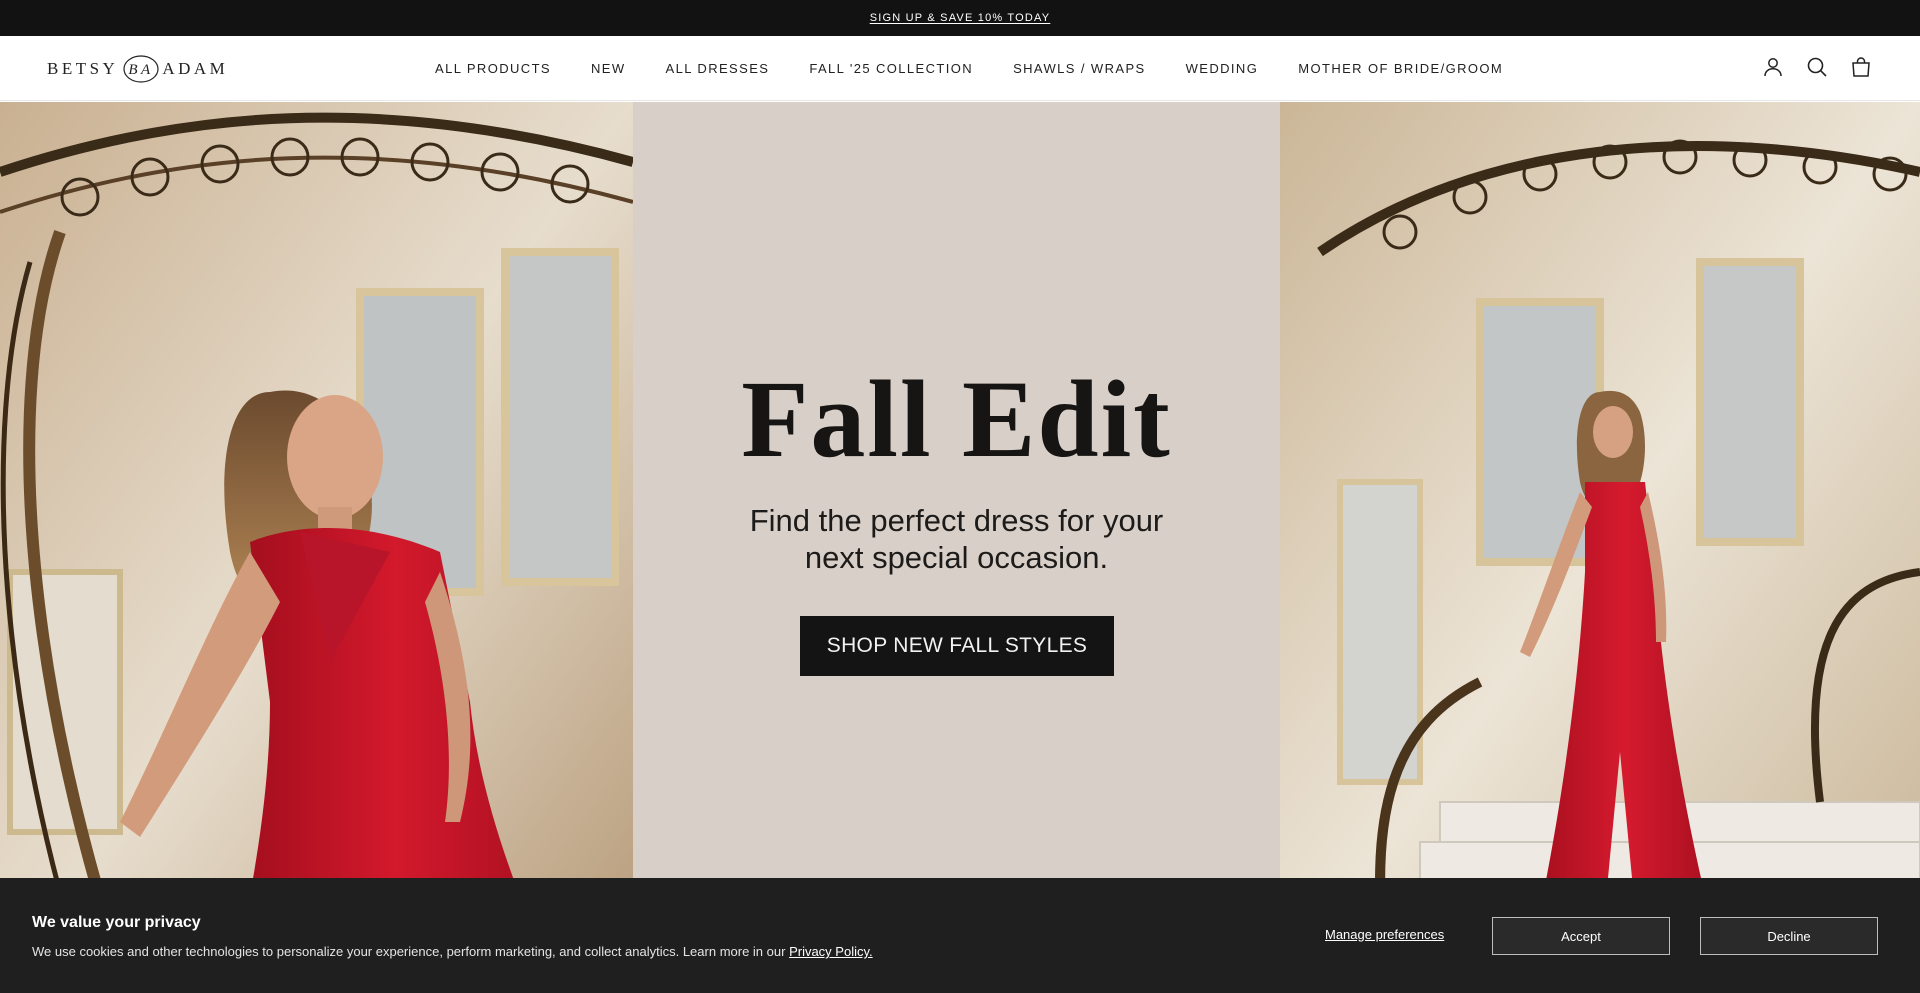 Image resolution: width=1920 pixels, height=993 pixels. I want to click on logo-monogram: BA, so click(141, 69).